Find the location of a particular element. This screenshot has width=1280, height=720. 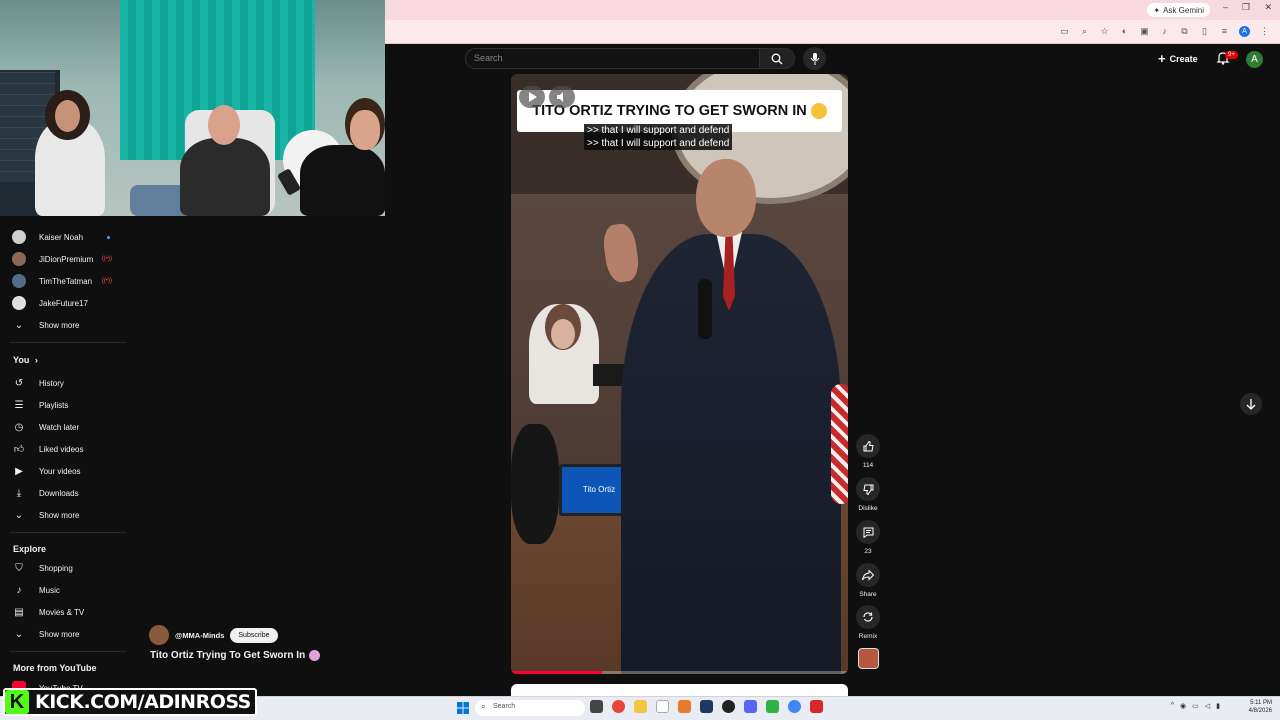

sidebar-item-timthetatman: TimTheTatman ((•)) is located at coordinates (64, 281).